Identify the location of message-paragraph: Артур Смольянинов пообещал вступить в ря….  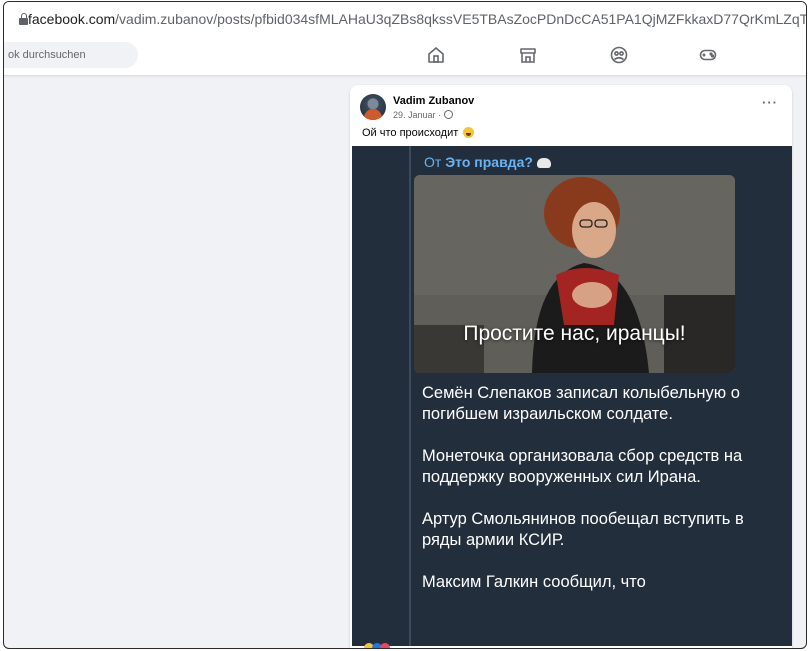
(583, 529).